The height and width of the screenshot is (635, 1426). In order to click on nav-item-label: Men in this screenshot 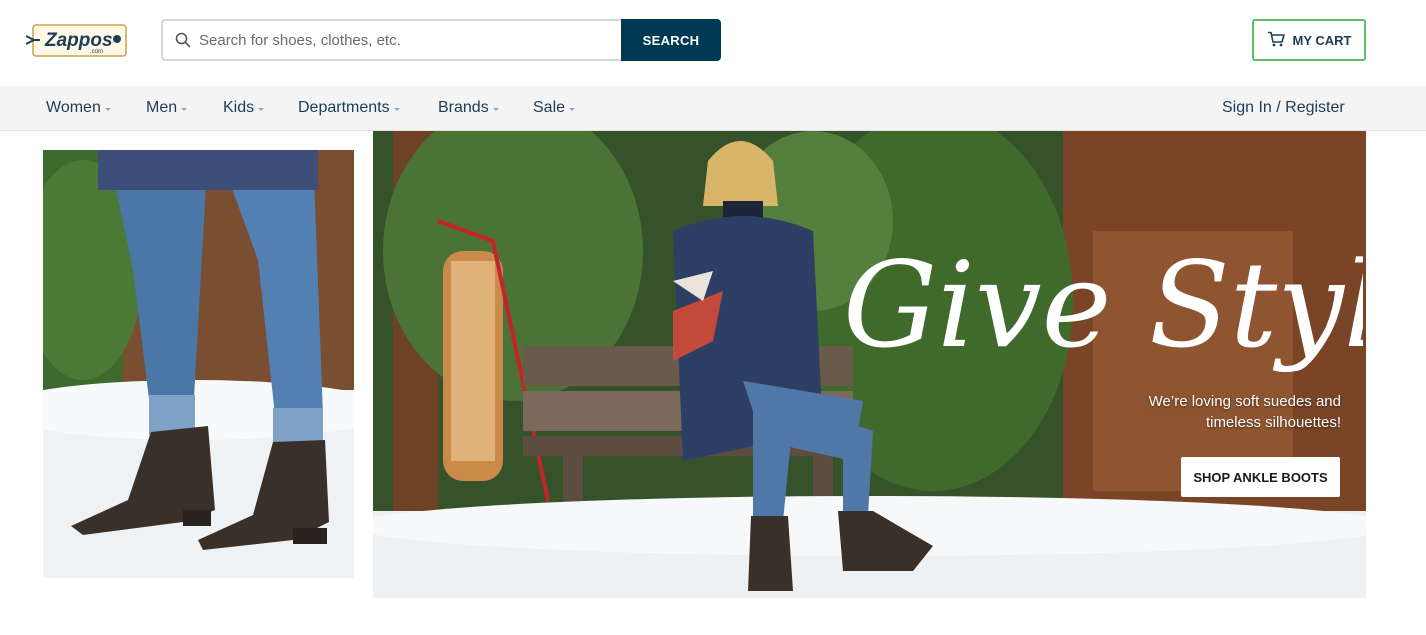, I will do `click(162, 107)`.